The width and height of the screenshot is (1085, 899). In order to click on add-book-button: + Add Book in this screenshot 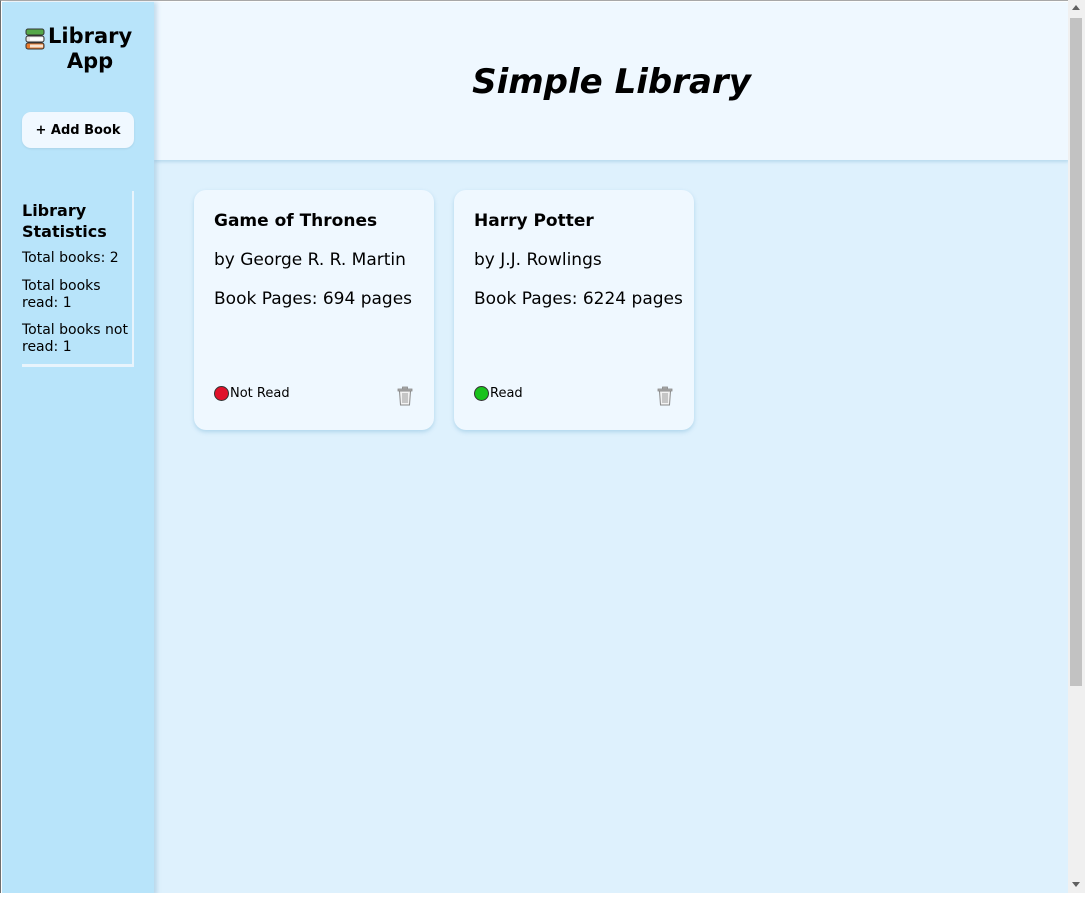, I will do `click(78, 130)`.